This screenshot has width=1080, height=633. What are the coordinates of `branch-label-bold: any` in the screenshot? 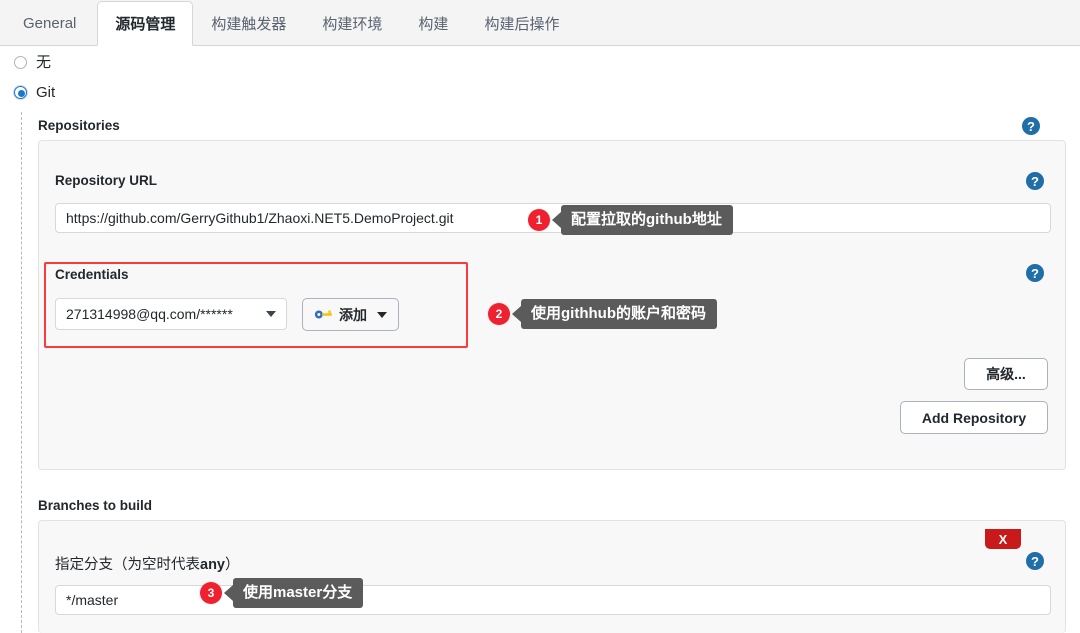 It's located at (212, 565).